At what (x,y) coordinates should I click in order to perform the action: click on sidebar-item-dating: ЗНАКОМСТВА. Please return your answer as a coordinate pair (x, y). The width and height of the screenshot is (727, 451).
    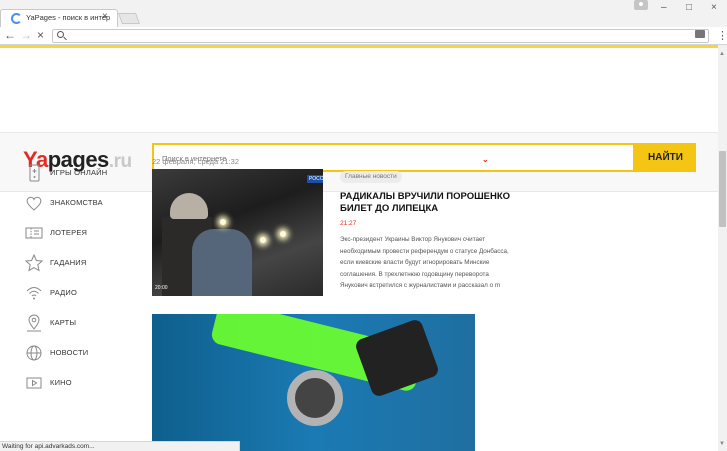
    Looking at the image, I should click on (84, 207).